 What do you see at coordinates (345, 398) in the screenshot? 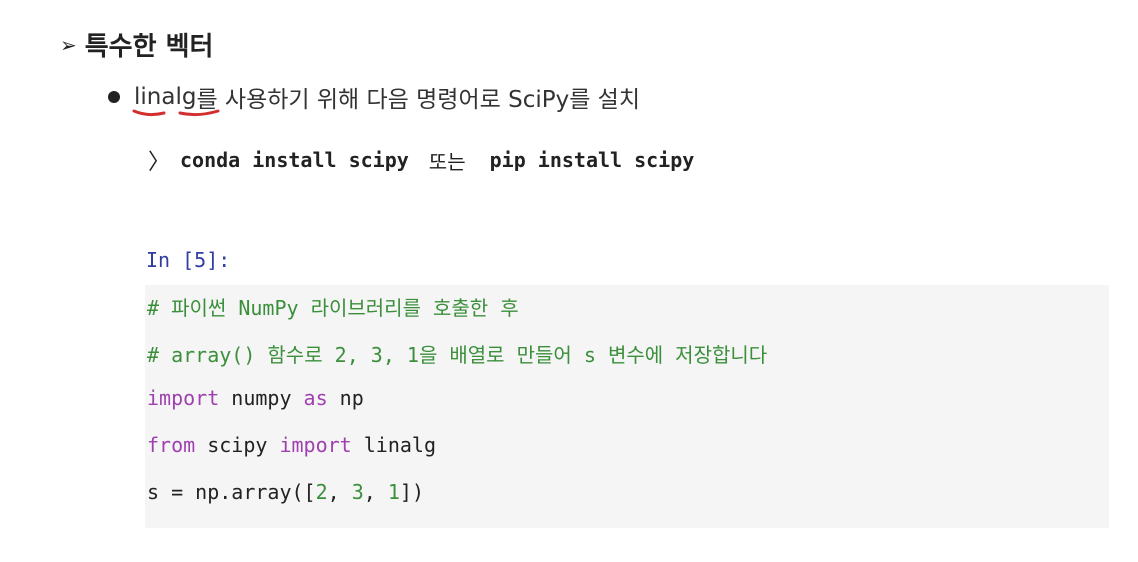
I see `code-text: np` at bounding box center [345, 398].